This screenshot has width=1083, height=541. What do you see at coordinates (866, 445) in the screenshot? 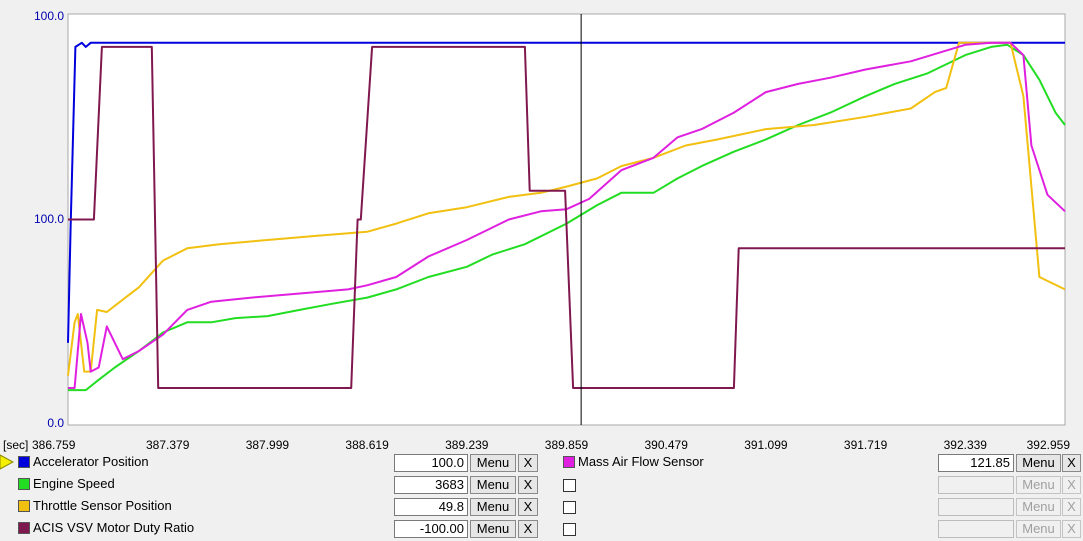
I see `x-tick-label: 391.719` at bounding box center [866, 445].